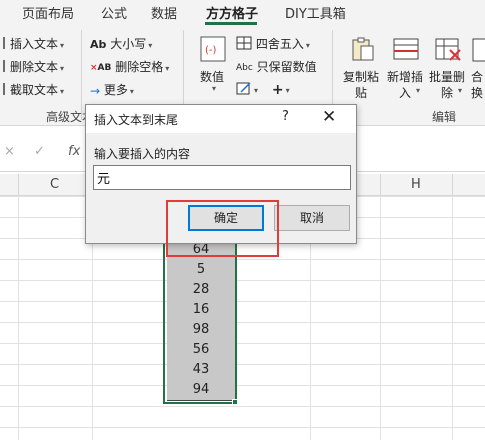 This screenshot has height=440, width=485. I want to click on column-header-c: C, so click(54, 184).